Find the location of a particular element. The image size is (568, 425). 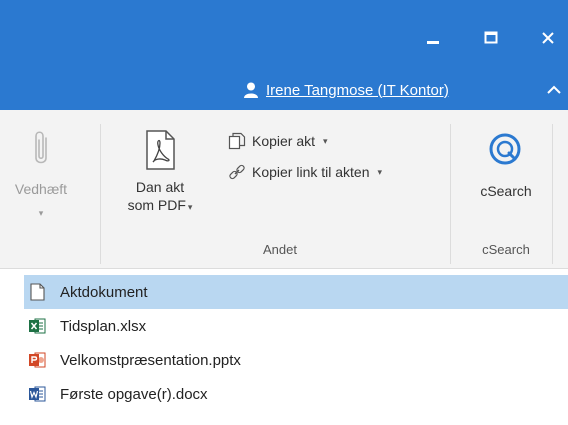

file-name: Velkomstpræsentation.pptx is located at coordinates (150, 360).